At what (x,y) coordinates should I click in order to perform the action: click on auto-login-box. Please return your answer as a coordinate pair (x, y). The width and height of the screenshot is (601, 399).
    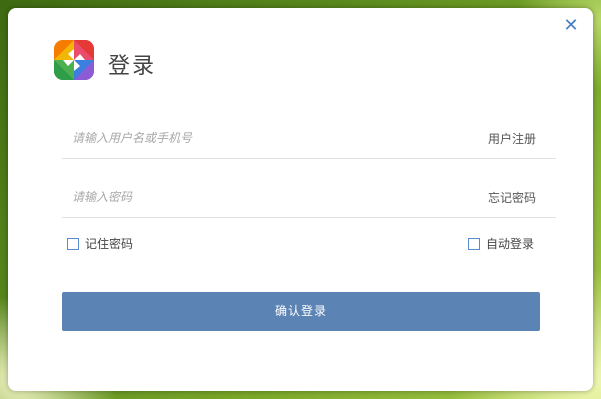
    Looking at the image, I should click on (474, 243).